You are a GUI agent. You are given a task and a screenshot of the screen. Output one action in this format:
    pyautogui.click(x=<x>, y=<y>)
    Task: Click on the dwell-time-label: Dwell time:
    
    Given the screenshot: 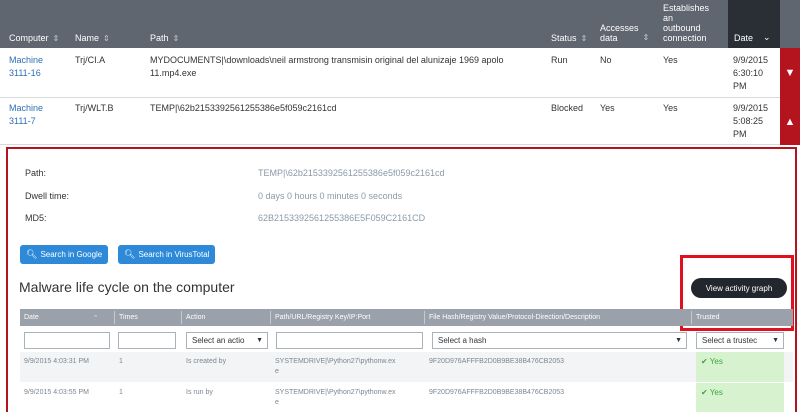 What is the action you would take?
    pyautogui.click(x=47, y=196)
    